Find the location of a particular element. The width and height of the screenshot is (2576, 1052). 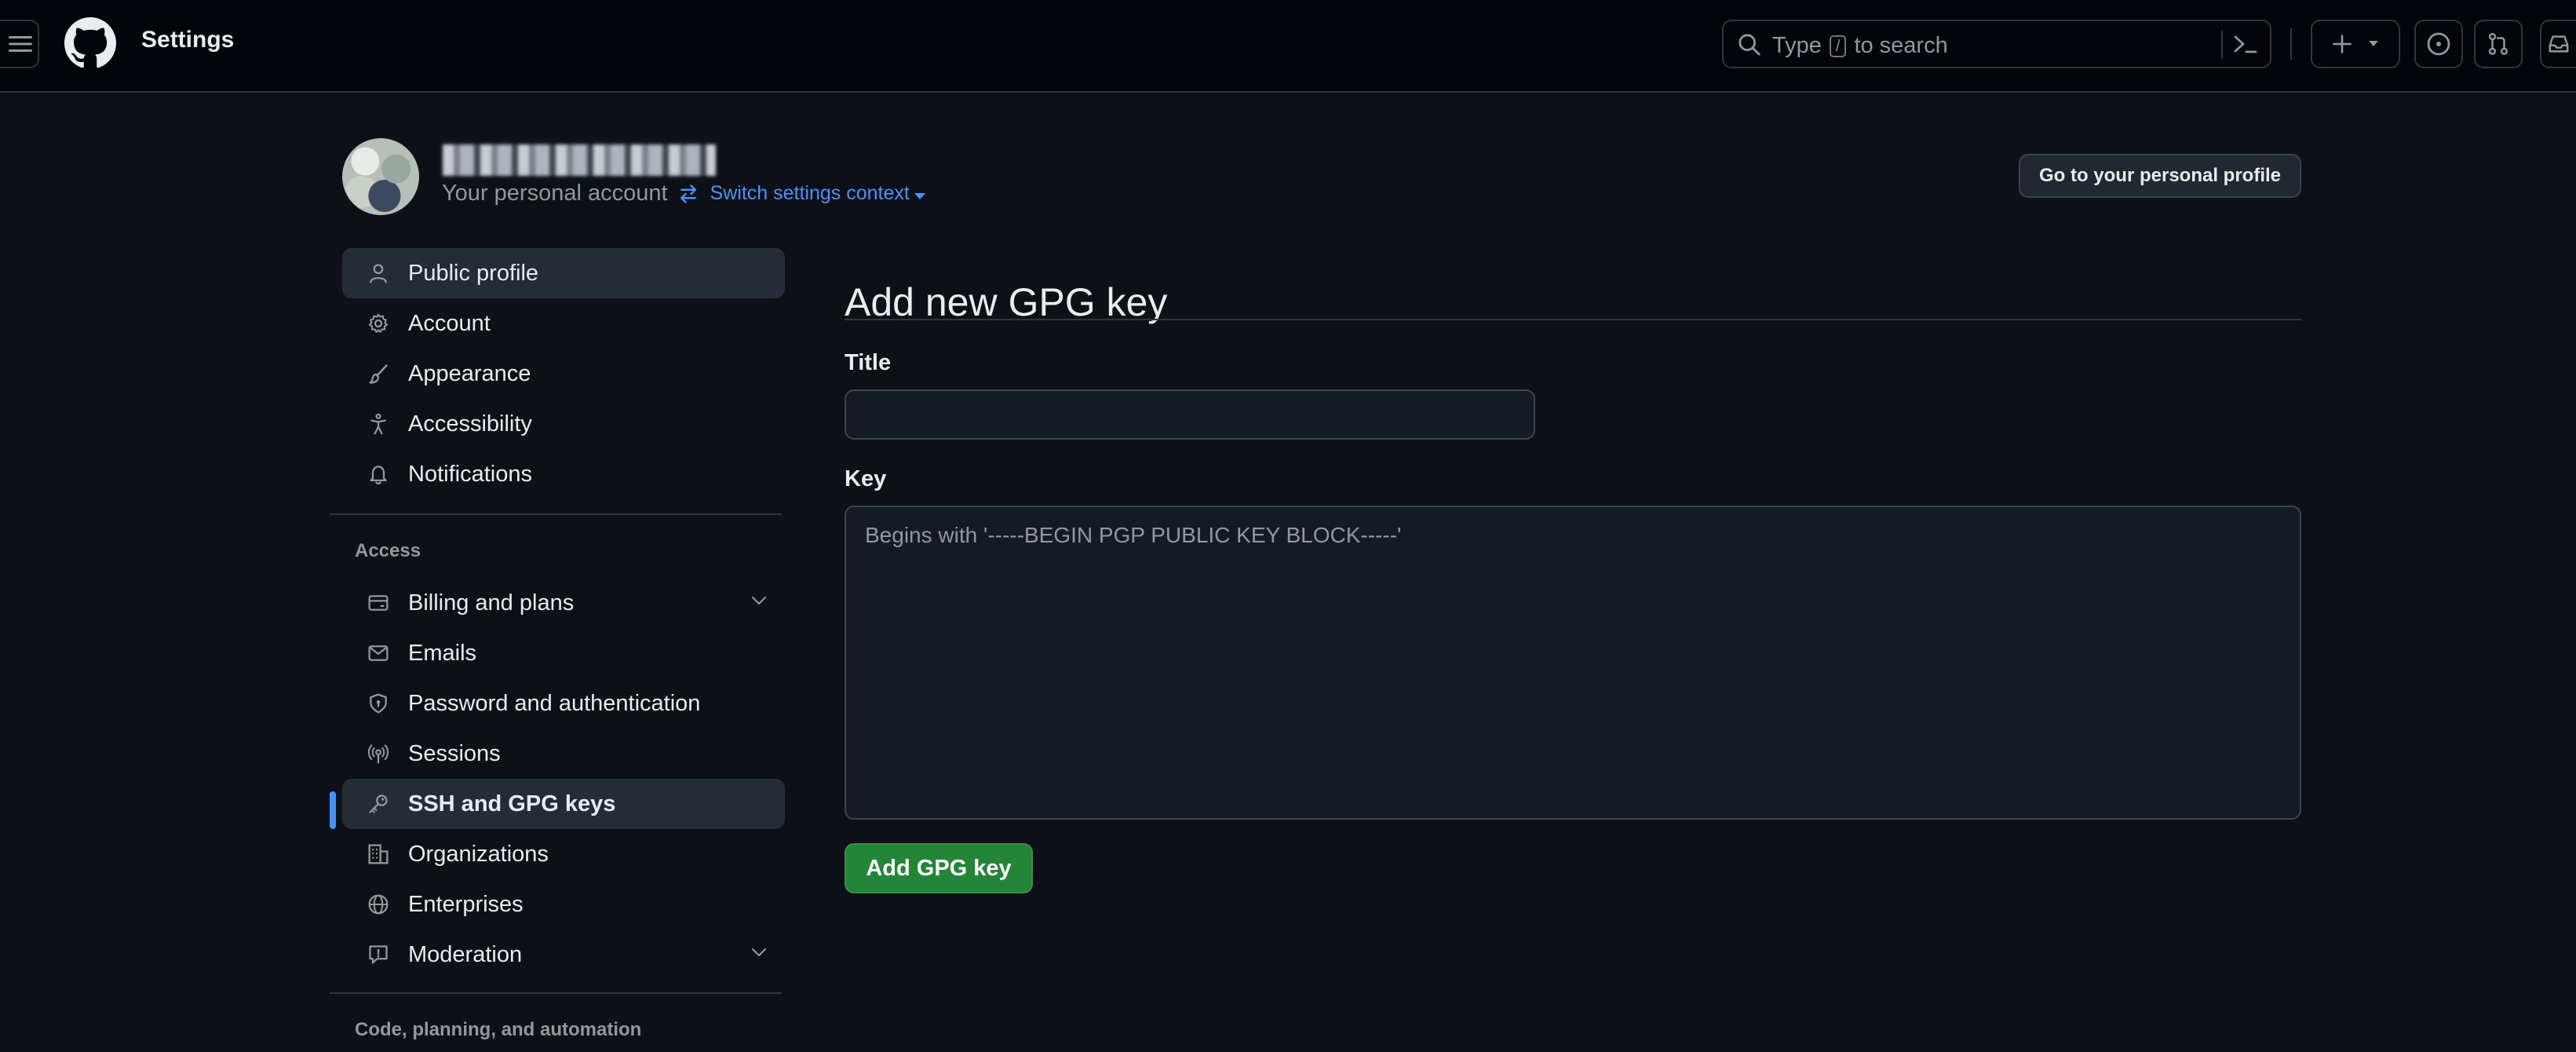

shield-lock-icon is located at coordinates (378, 703).